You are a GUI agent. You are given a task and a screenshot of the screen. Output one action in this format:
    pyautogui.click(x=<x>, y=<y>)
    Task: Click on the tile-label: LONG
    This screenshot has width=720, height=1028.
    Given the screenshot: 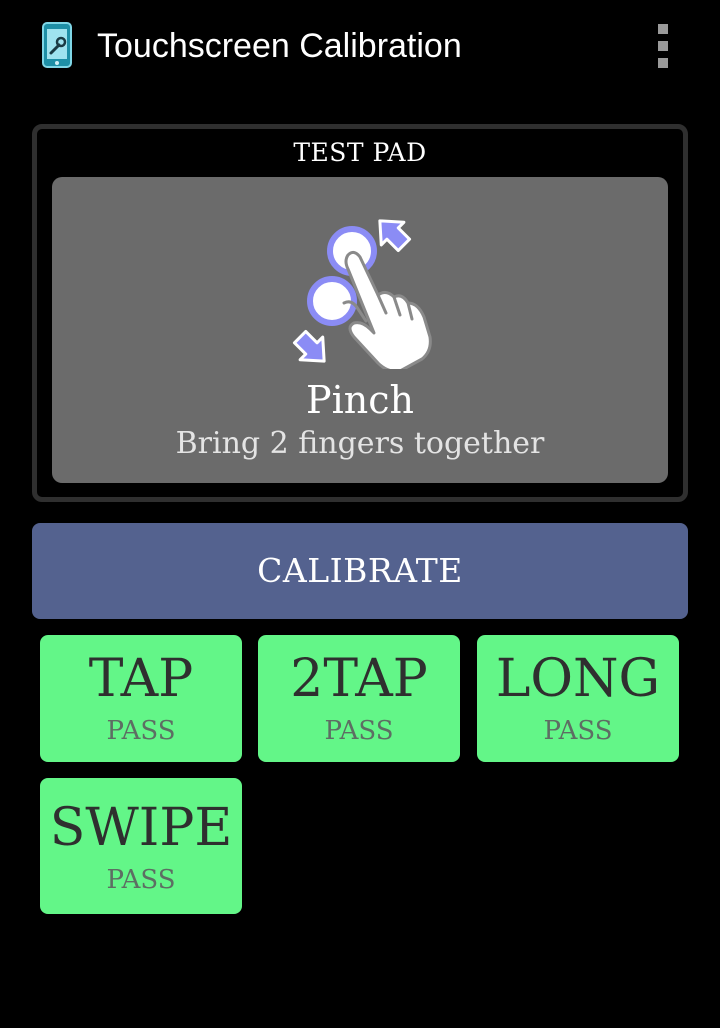 What is the action you would take?
    pyautogui.click(x=578, y=679)
    